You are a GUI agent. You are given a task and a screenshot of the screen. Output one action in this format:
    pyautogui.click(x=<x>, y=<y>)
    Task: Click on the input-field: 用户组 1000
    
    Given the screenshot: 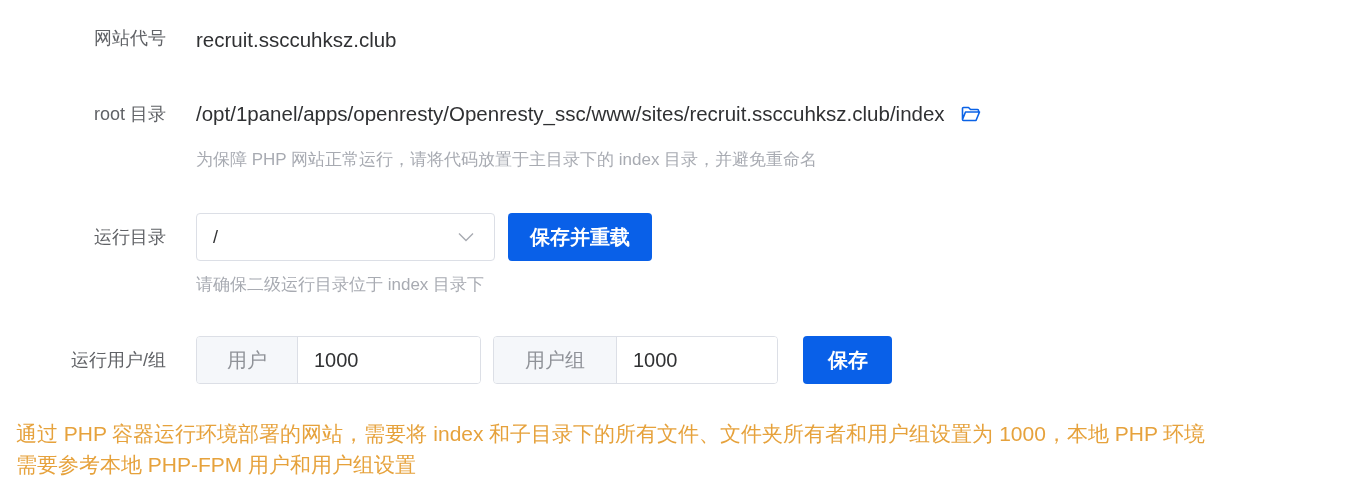 What is the action you would take?
    pyautogui.click(x=635, y=360)
    